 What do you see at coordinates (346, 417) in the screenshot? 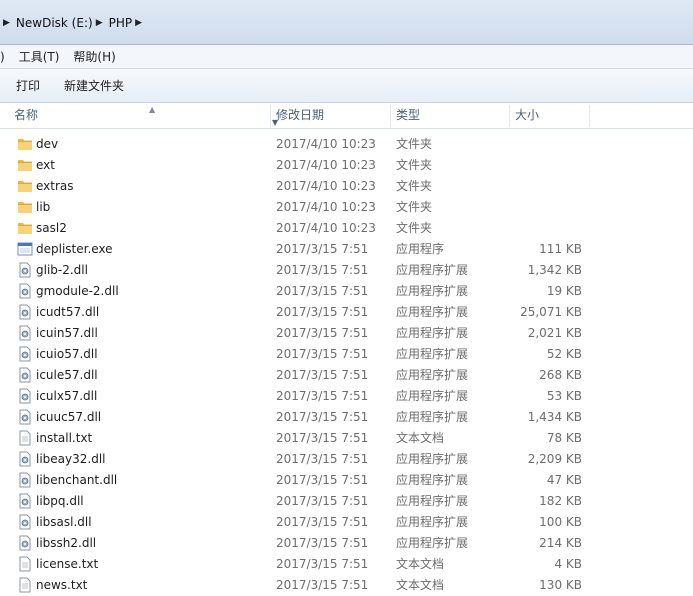
I see `file-row: icuuc57.dll 2017/3/15 7:51 应用程序扩展 1,434 KB` at bounding box center [346, 417].